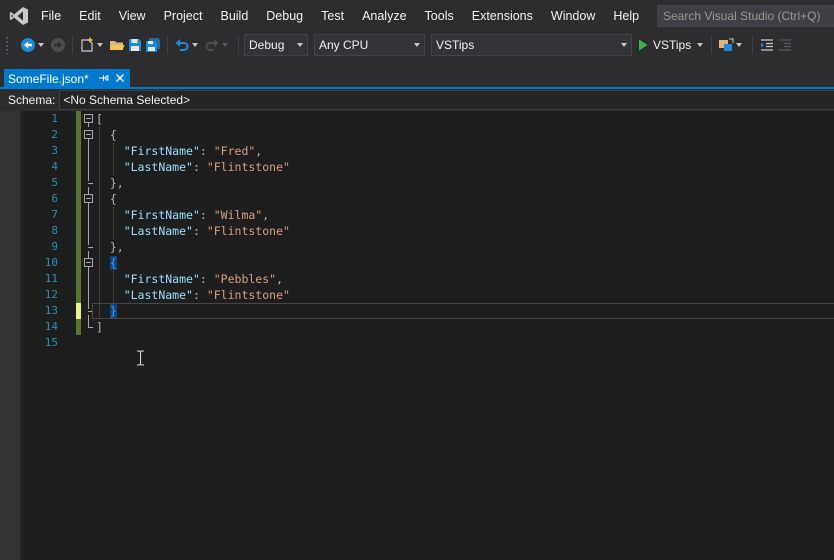 The width and height of the screenshot is (834, 560). What do you see at coordinates (113, 311) in the screenshot?
I see `code-line: }` at bounding box center [113, 311].